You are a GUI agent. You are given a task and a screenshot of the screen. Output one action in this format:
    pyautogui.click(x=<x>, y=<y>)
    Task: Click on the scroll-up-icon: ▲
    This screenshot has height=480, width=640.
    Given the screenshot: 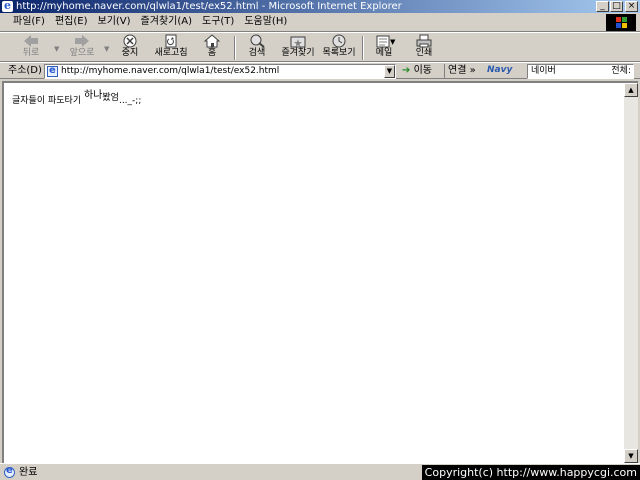 What is the action you would take?
    pyautogui.click(x=631, y=90)
    